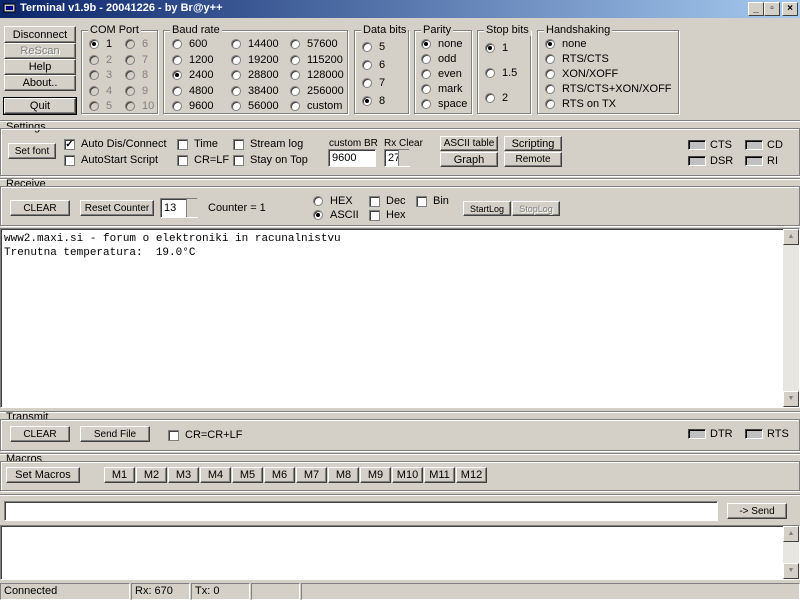 The height and width of the screenshot is (600, 800). I want to click on ascii-table-button: ASCII table, so click(469, 143).